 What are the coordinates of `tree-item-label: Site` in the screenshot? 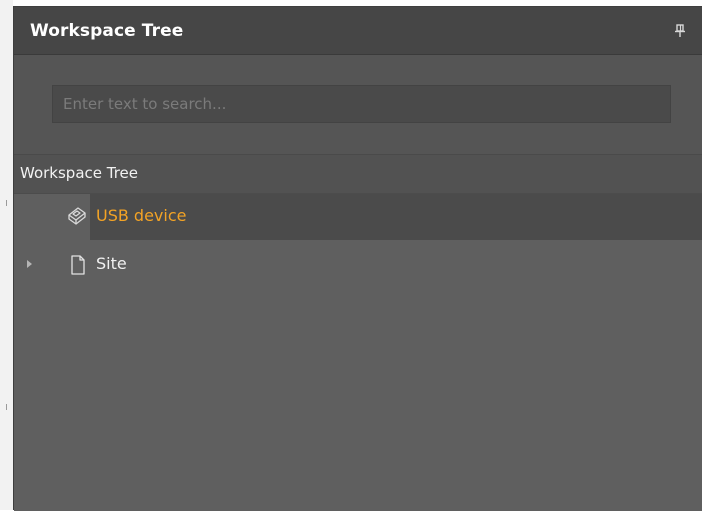 It's located at (111, 263).